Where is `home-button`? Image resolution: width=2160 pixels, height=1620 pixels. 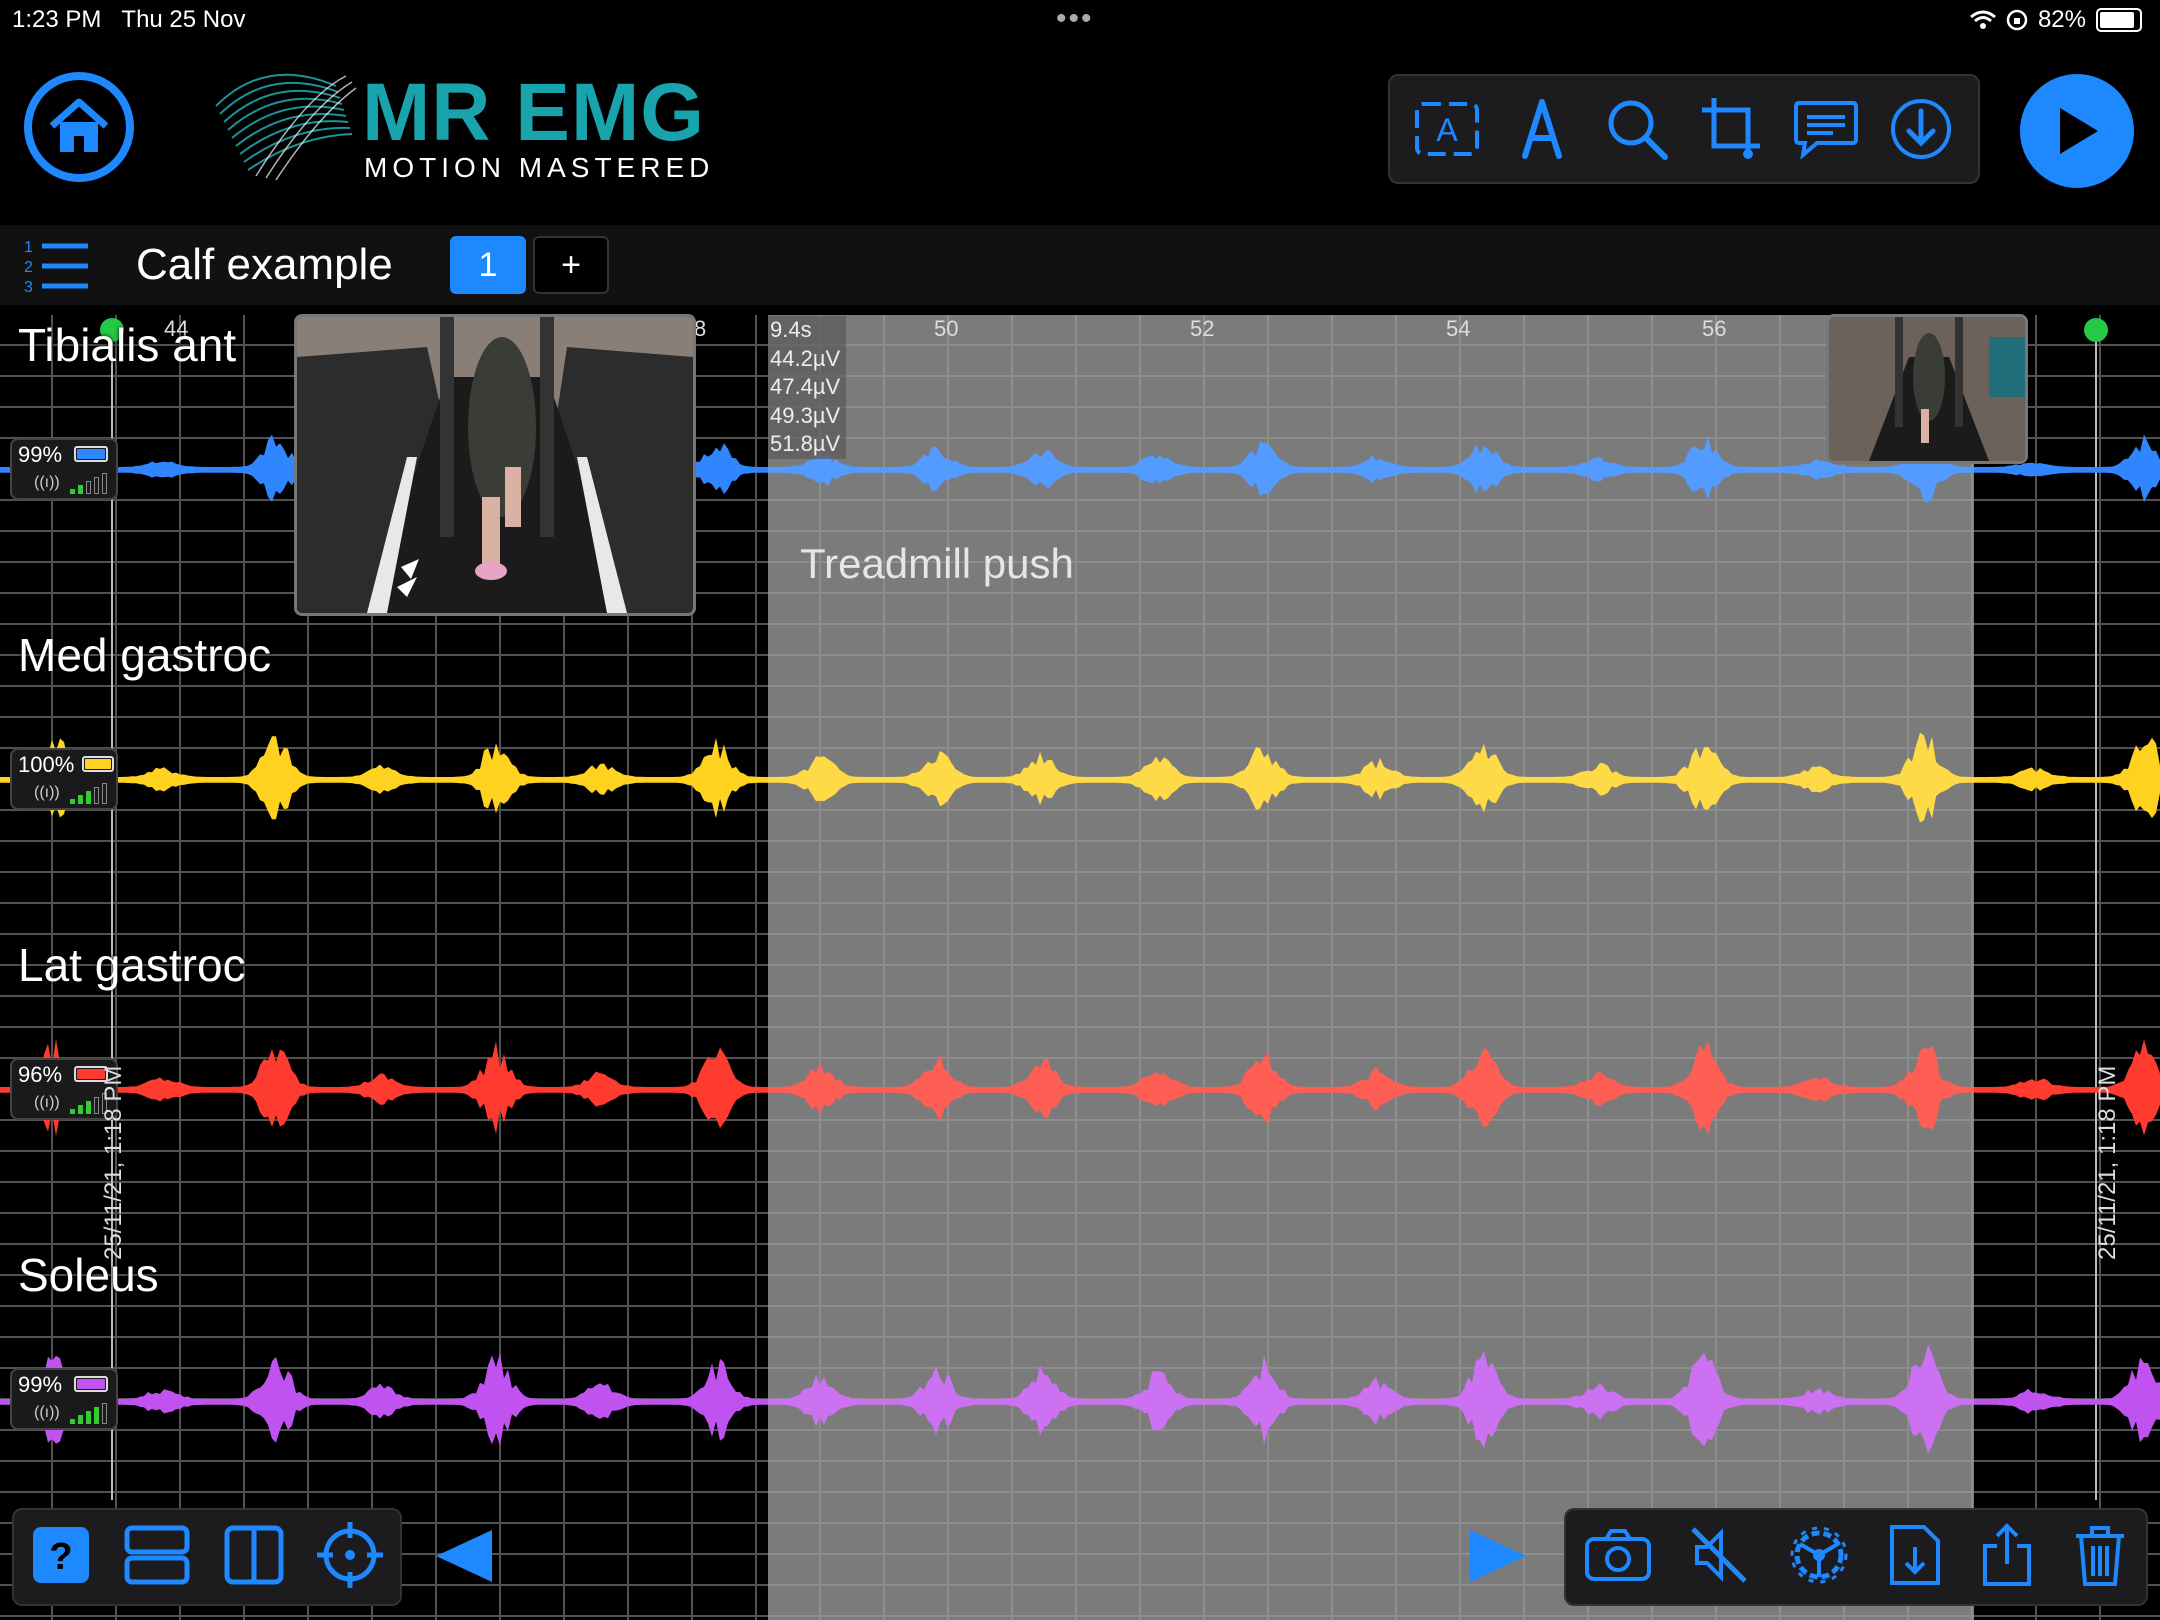
home-button is located at coordinates (79, 127).